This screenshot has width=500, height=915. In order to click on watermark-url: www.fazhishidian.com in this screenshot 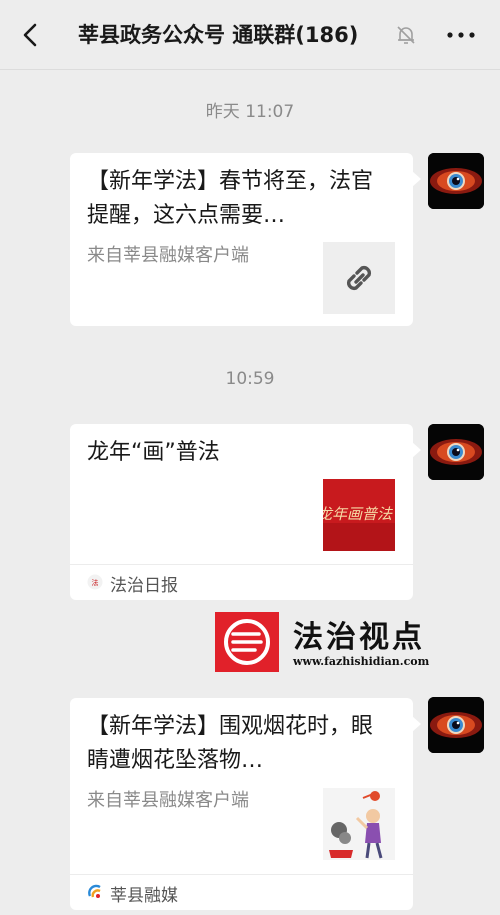, I will do `click(361, 661)`.